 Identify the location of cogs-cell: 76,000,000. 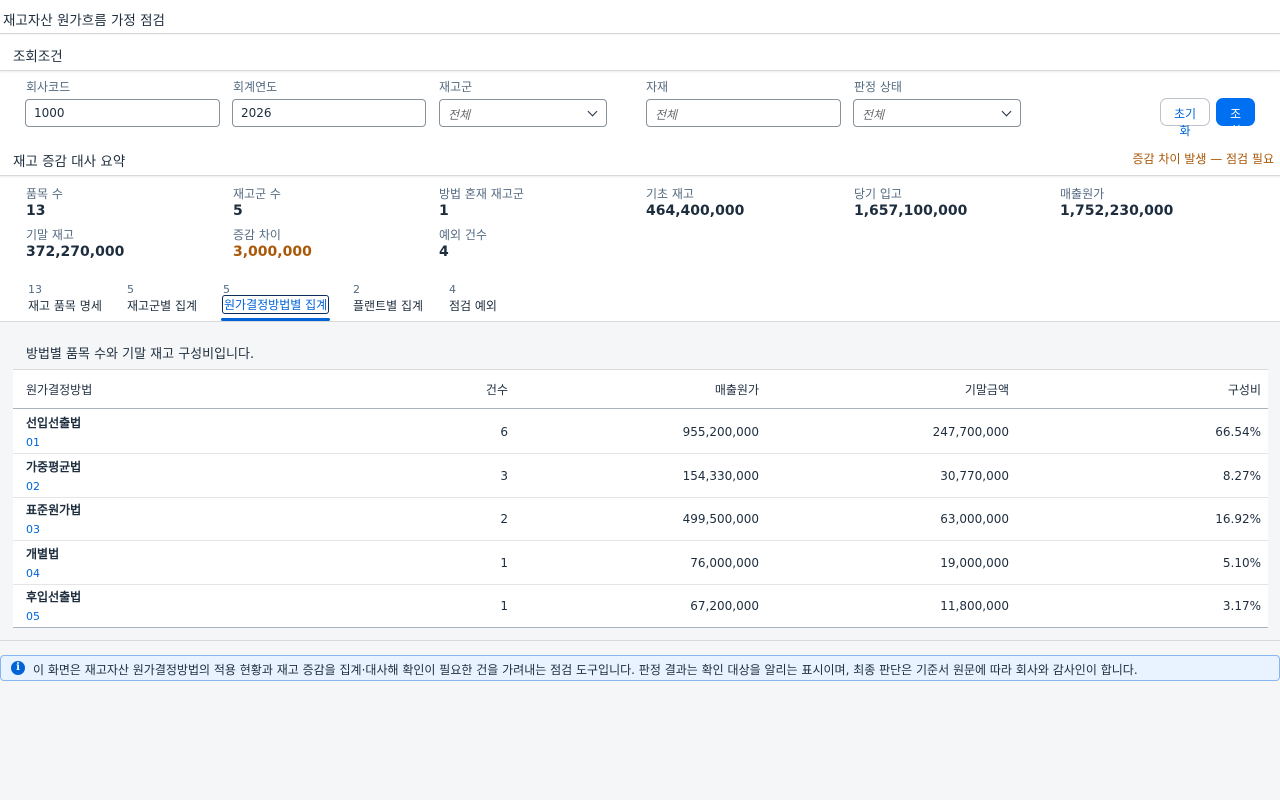
(724, 563).